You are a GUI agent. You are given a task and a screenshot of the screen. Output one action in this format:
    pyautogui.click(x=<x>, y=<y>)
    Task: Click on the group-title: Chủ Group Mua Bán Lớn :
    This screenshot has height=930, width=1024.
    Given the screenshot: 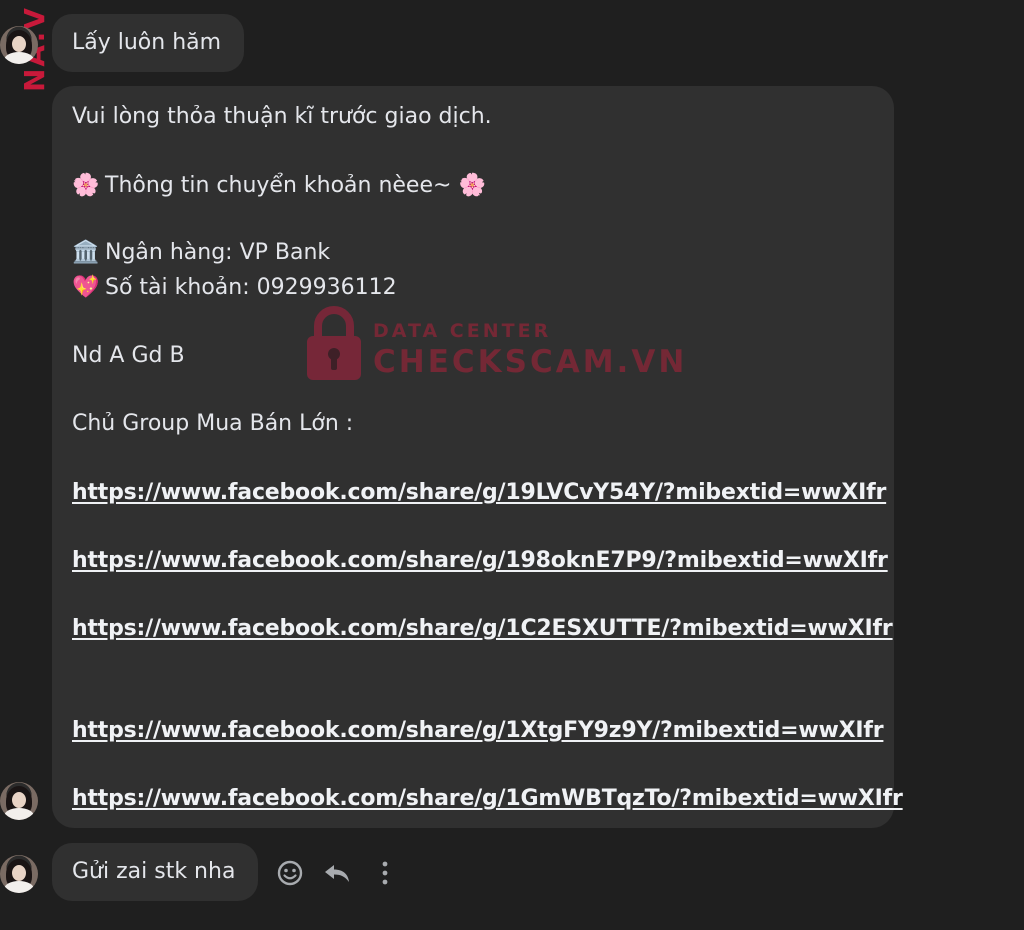 What is the action you would take?
    pyautogui.click(x=213, y=423)
    